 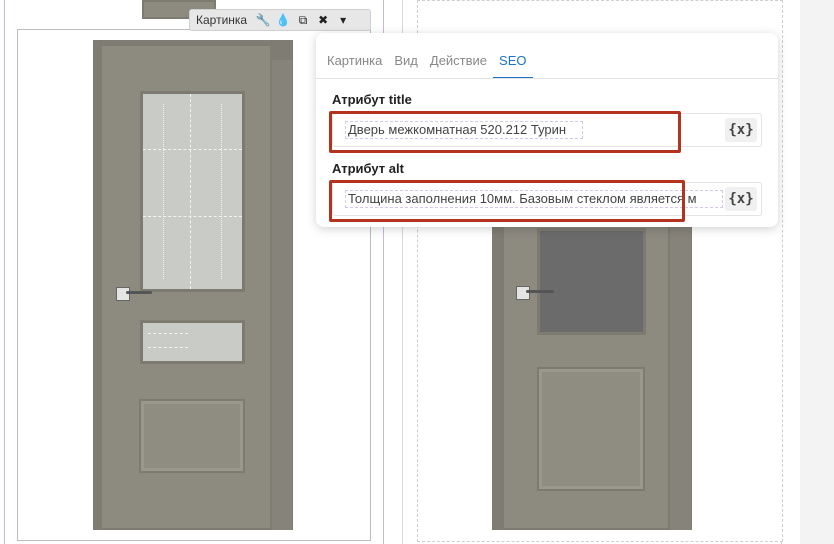 I want to click on alt-attribute-label: Атрибут alt, so click(x=368, y=168).